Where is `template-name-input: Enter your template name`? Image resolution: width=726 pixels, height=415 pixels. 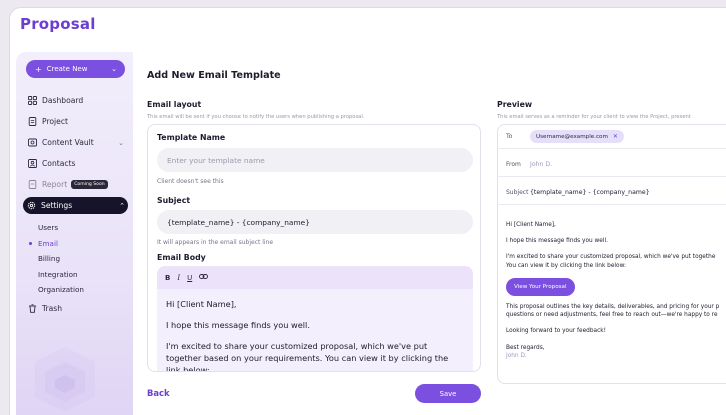
template-name-input: Enter your template name is located at coordinates (315, 160).